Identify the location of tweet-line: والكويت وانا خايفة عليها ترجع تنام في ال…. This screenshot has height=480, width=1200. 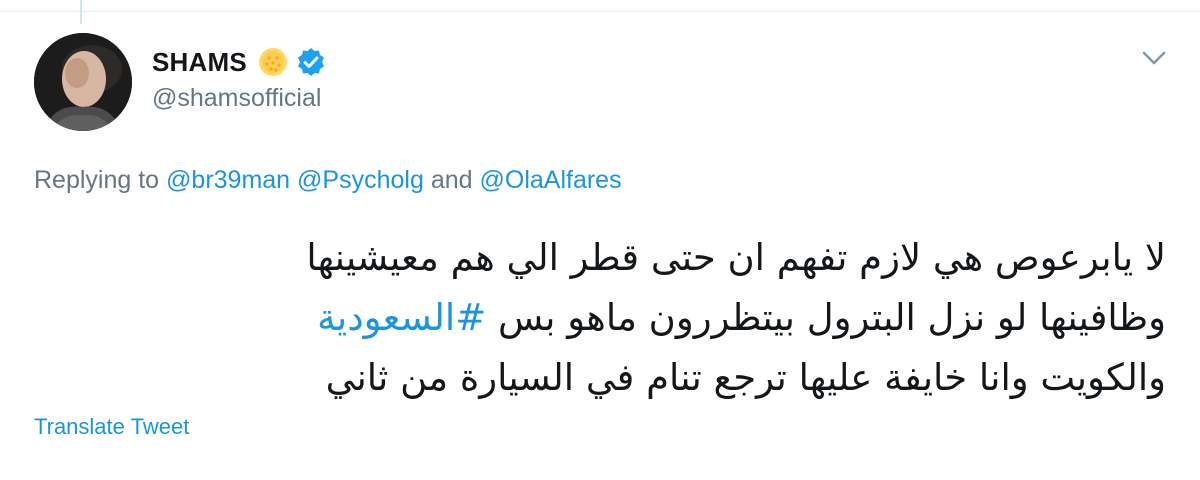
(745, 377).